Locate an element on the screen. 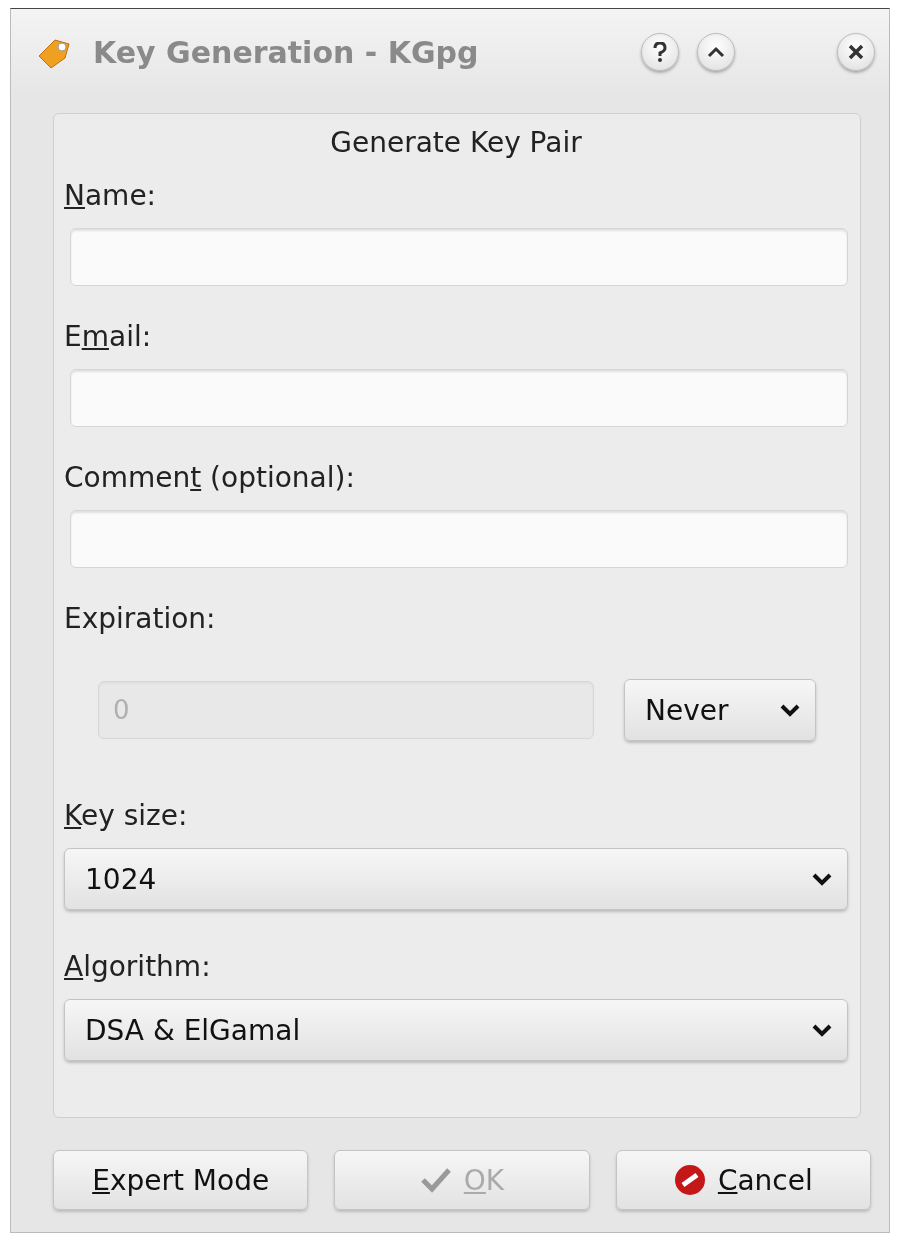  close-icon is located at coordinates (856, 52).